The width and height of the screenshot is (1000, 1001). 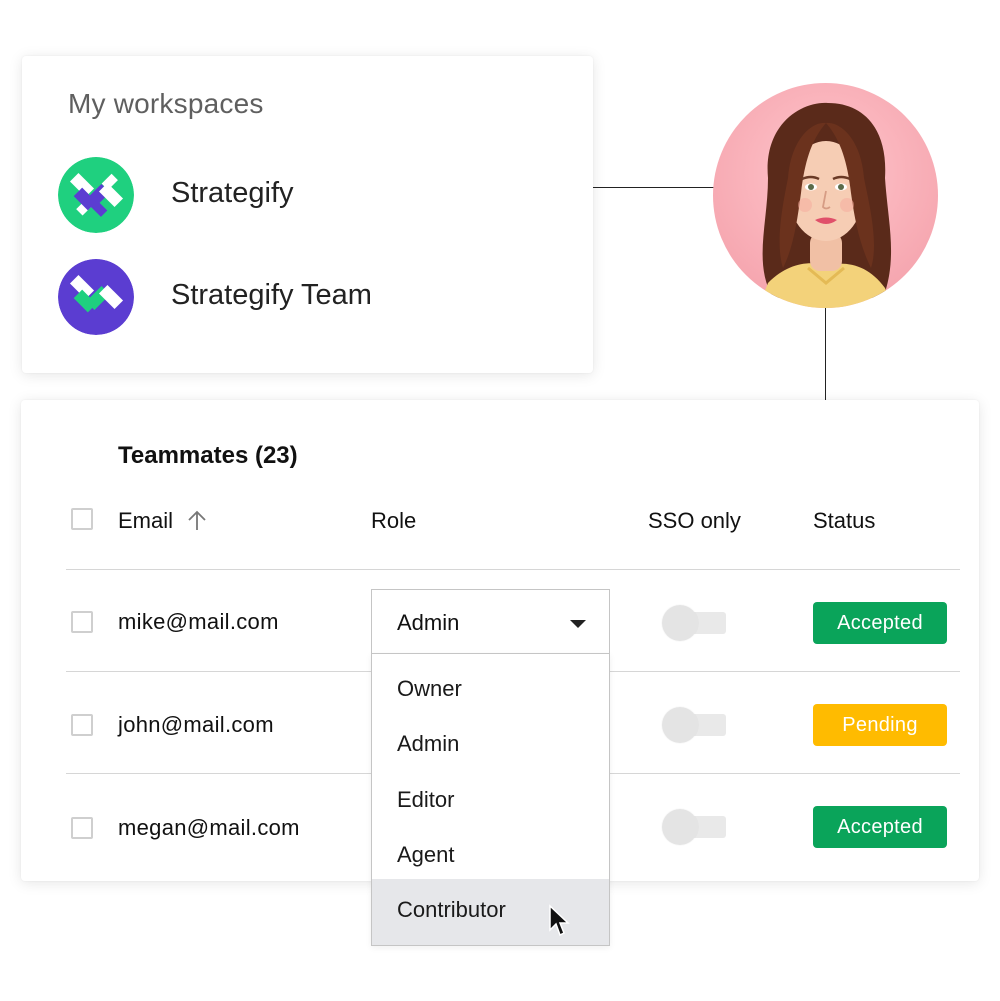 What do you see at coordinates (198, 621) in the screenshot?
I see `row-email: mike@mail.com` at bounding box center [198, 621].